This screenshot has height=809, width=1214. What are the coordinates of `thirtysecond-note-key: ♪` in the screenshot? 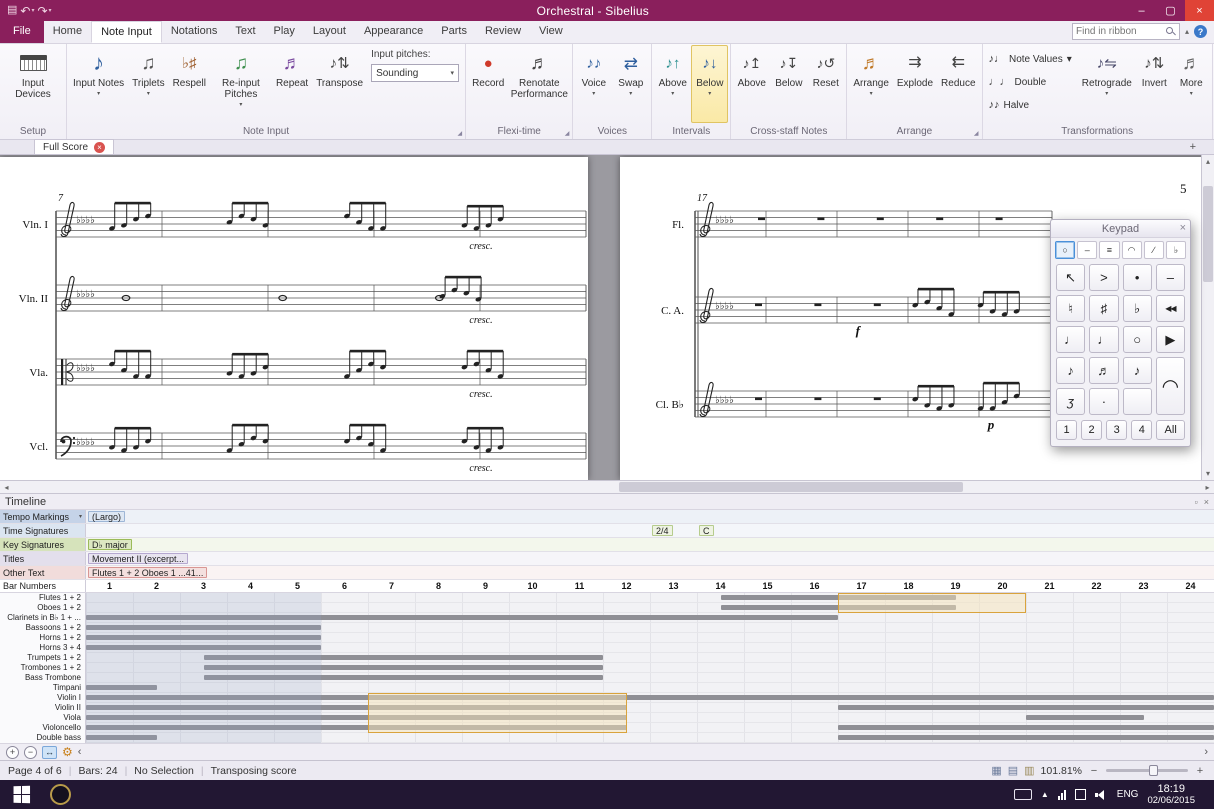 It's located at (1137, 370).